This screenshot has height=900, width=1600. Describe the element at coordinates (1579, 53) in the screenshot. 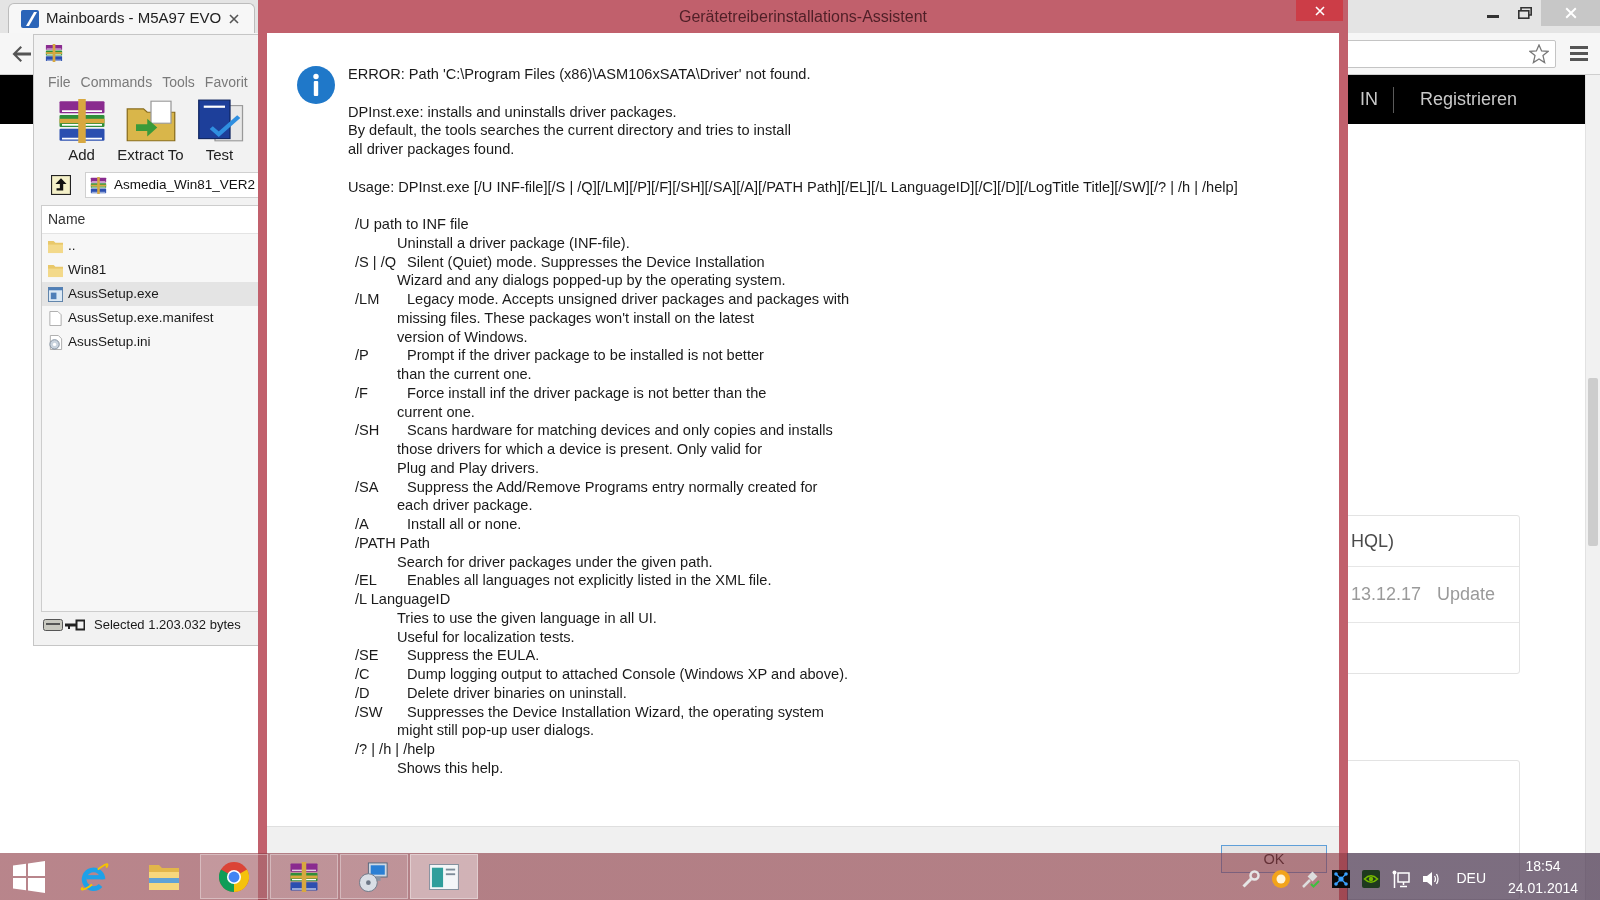

I see `menu-icon` at that location.